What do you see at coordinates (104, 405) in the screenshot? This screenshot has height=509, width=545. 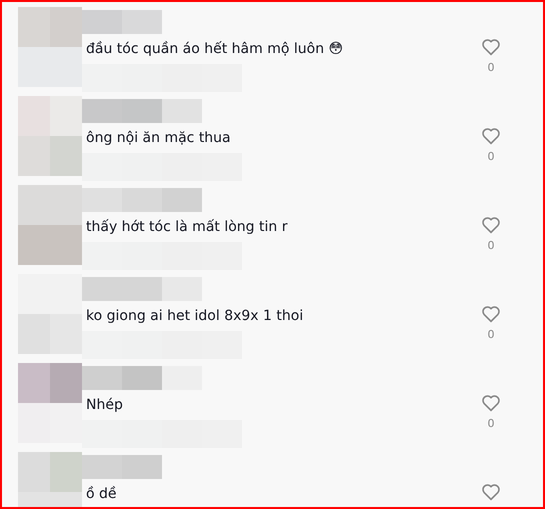 I see `comment-text: Nhép` at bounding box center [104, 405].